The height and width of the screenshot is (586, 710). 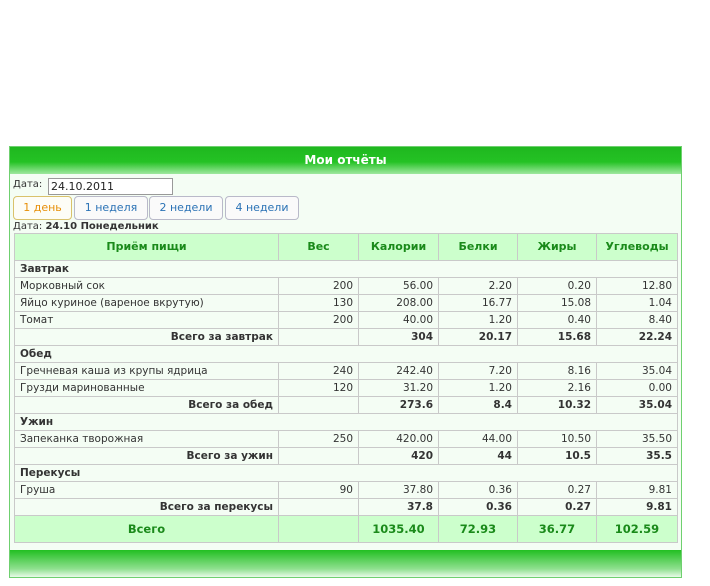 I want to click on food-name: Морковный сок, so click(x=146, y=286).